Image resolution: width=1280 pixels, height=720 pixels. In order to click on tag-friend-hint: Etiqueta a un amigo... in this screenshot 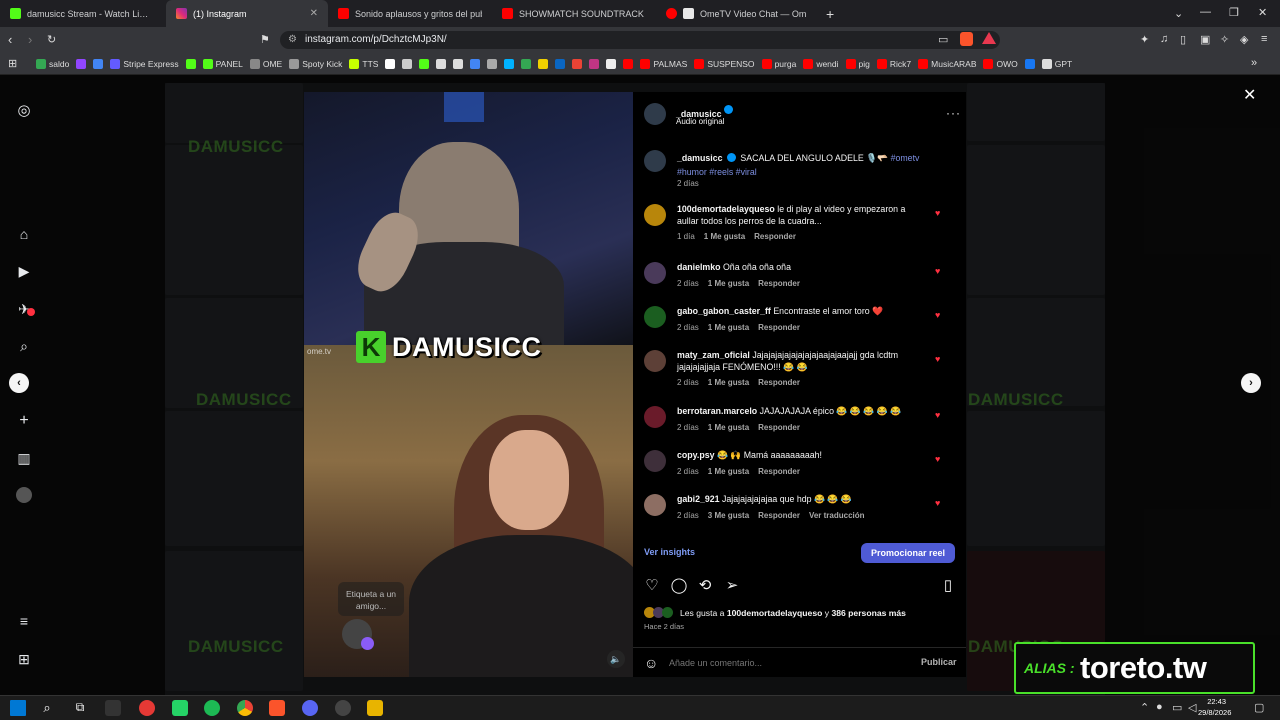, I will do `click(371, 599)`.